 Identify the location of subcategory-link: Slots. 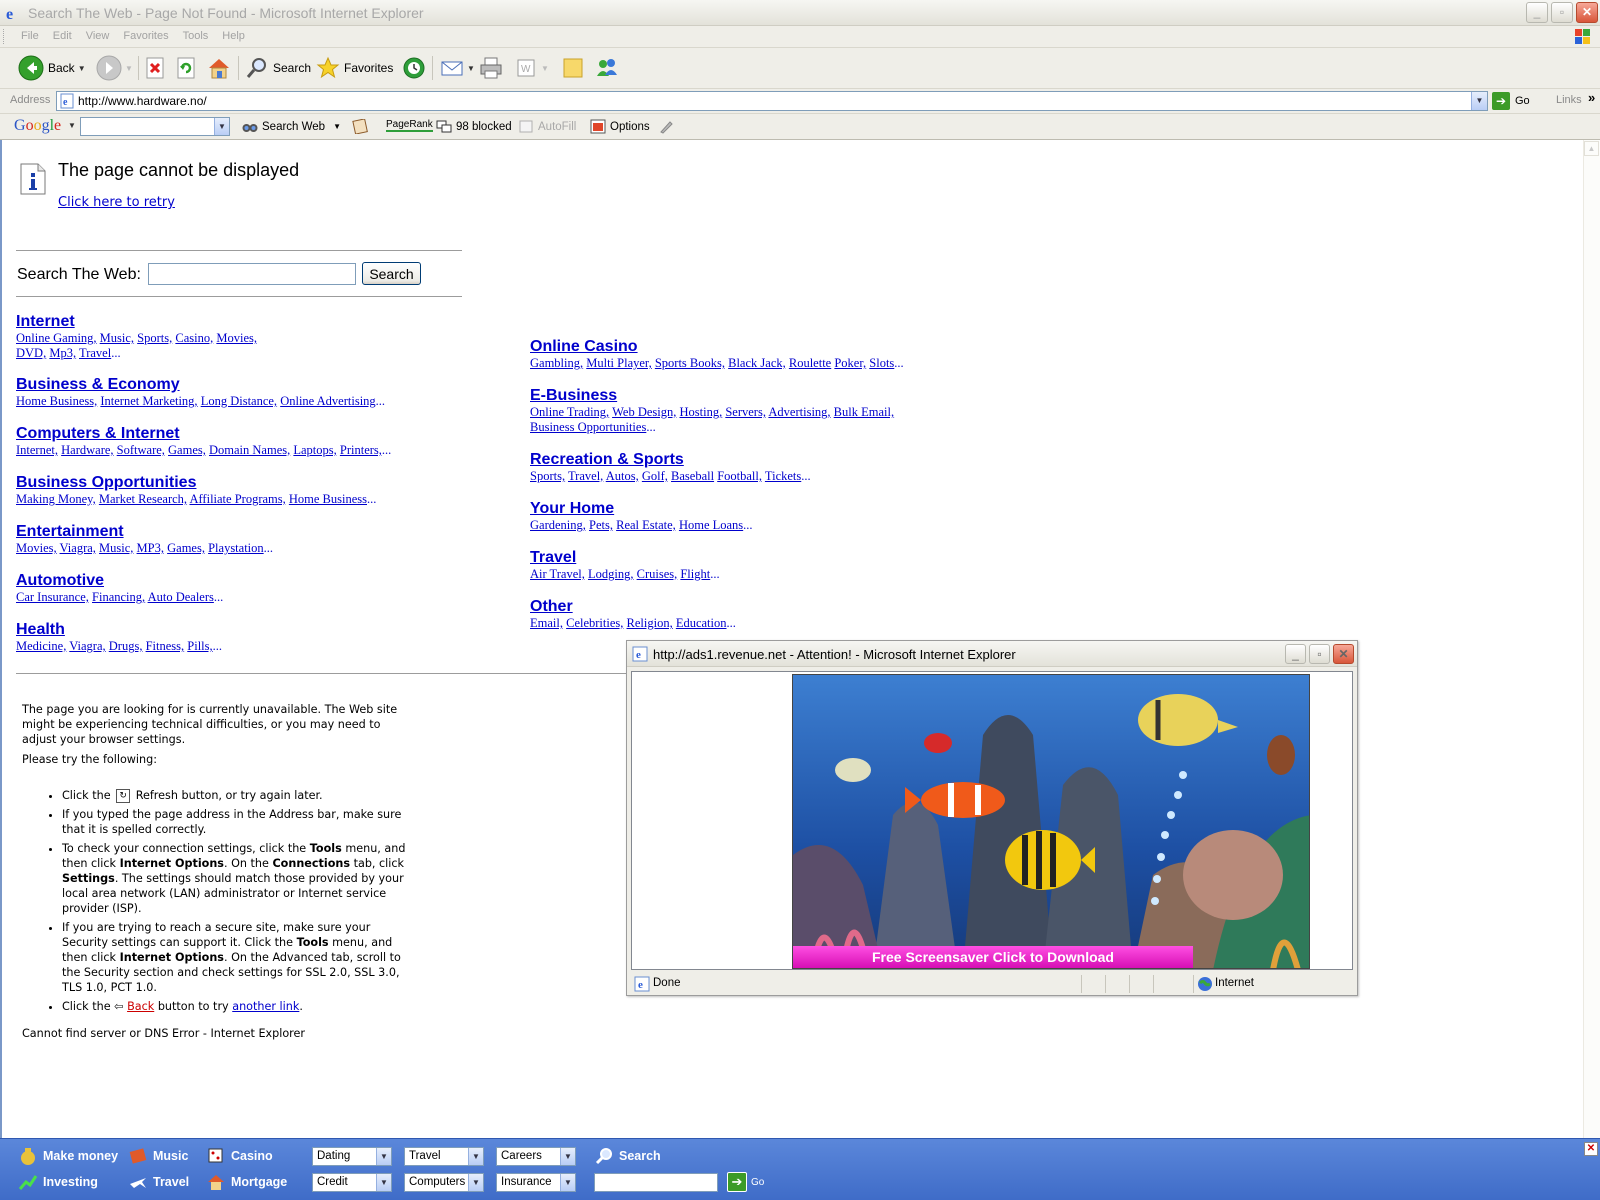
(881, 363).